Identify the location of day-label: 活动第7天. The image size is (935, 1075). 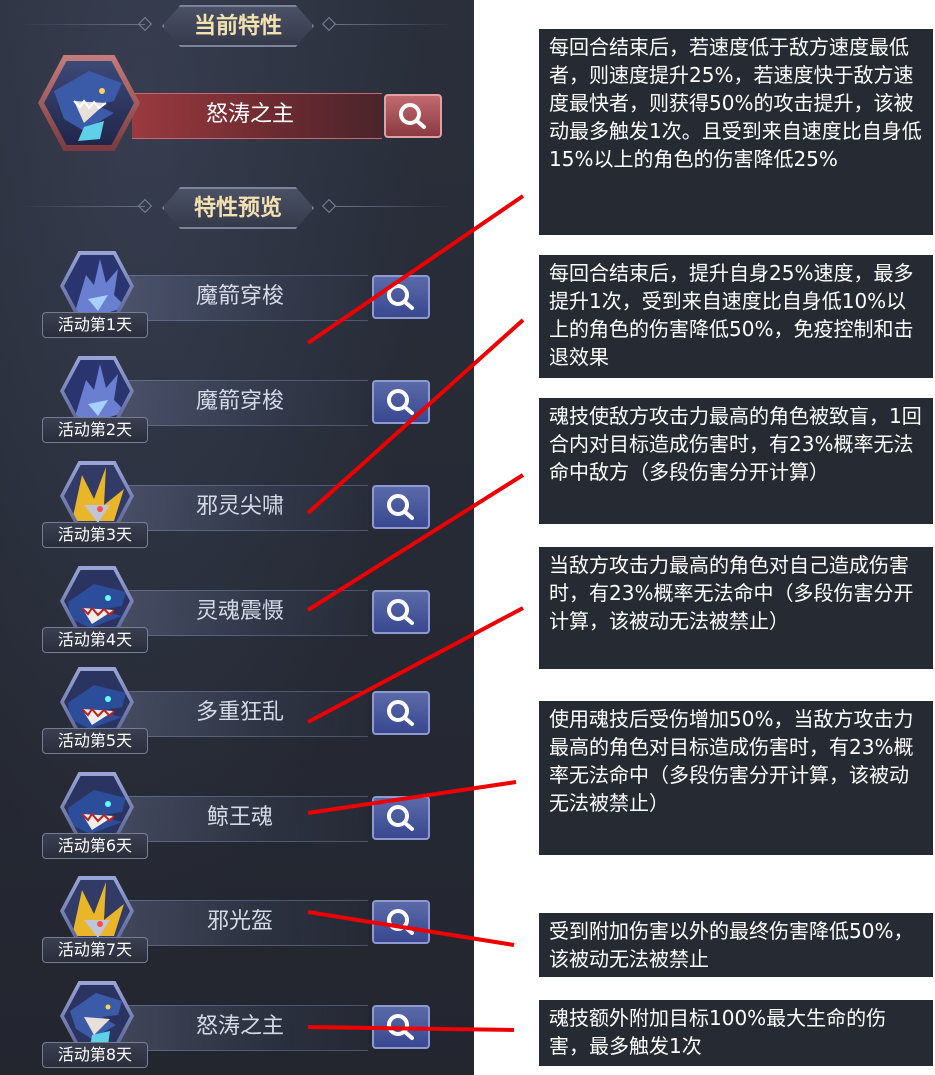
(95, 950).